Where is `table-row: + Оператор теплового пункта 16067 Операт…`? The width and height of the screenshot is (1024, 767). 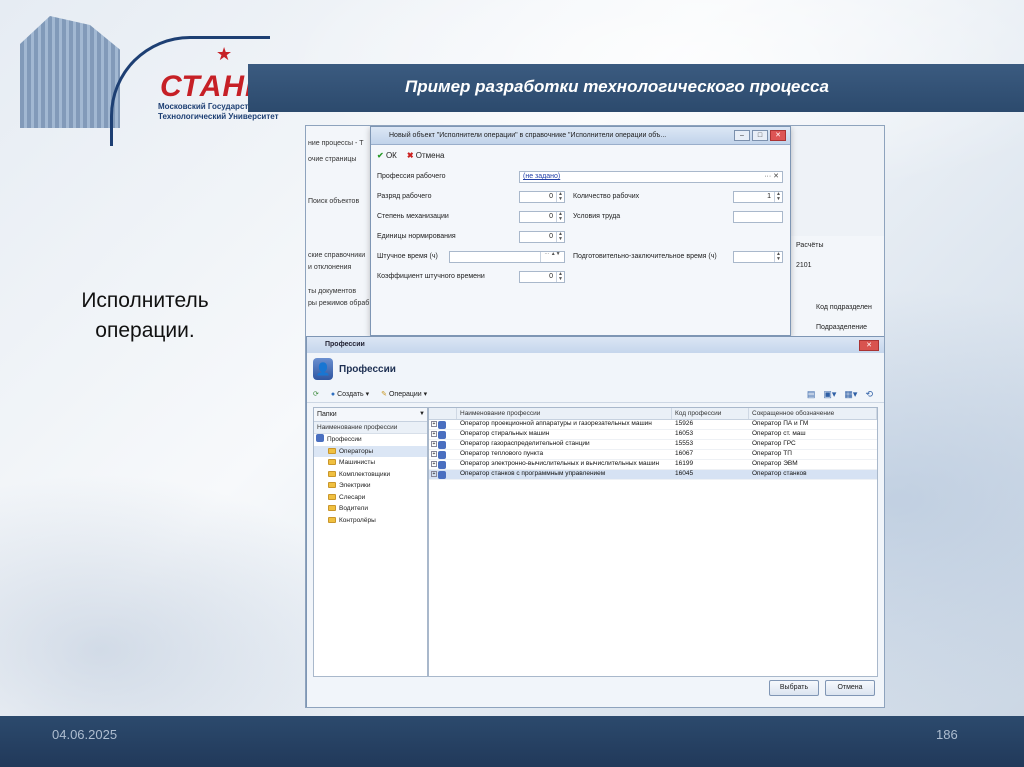
table-row: + Оператор теплового пункта 16067 Операт… is located at coordinates (653, 455).